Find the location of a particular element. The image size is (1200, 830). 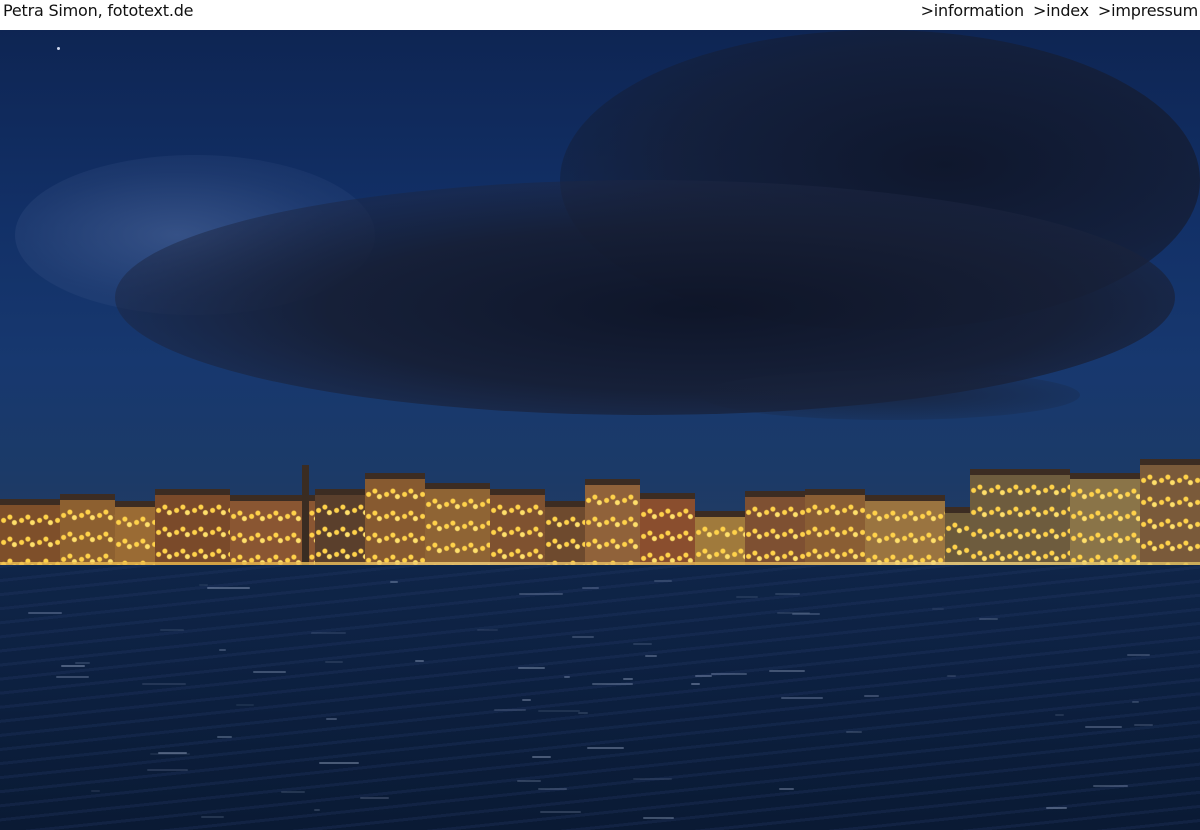

nav-link-index: >index is located at coordinates (1061, 13).